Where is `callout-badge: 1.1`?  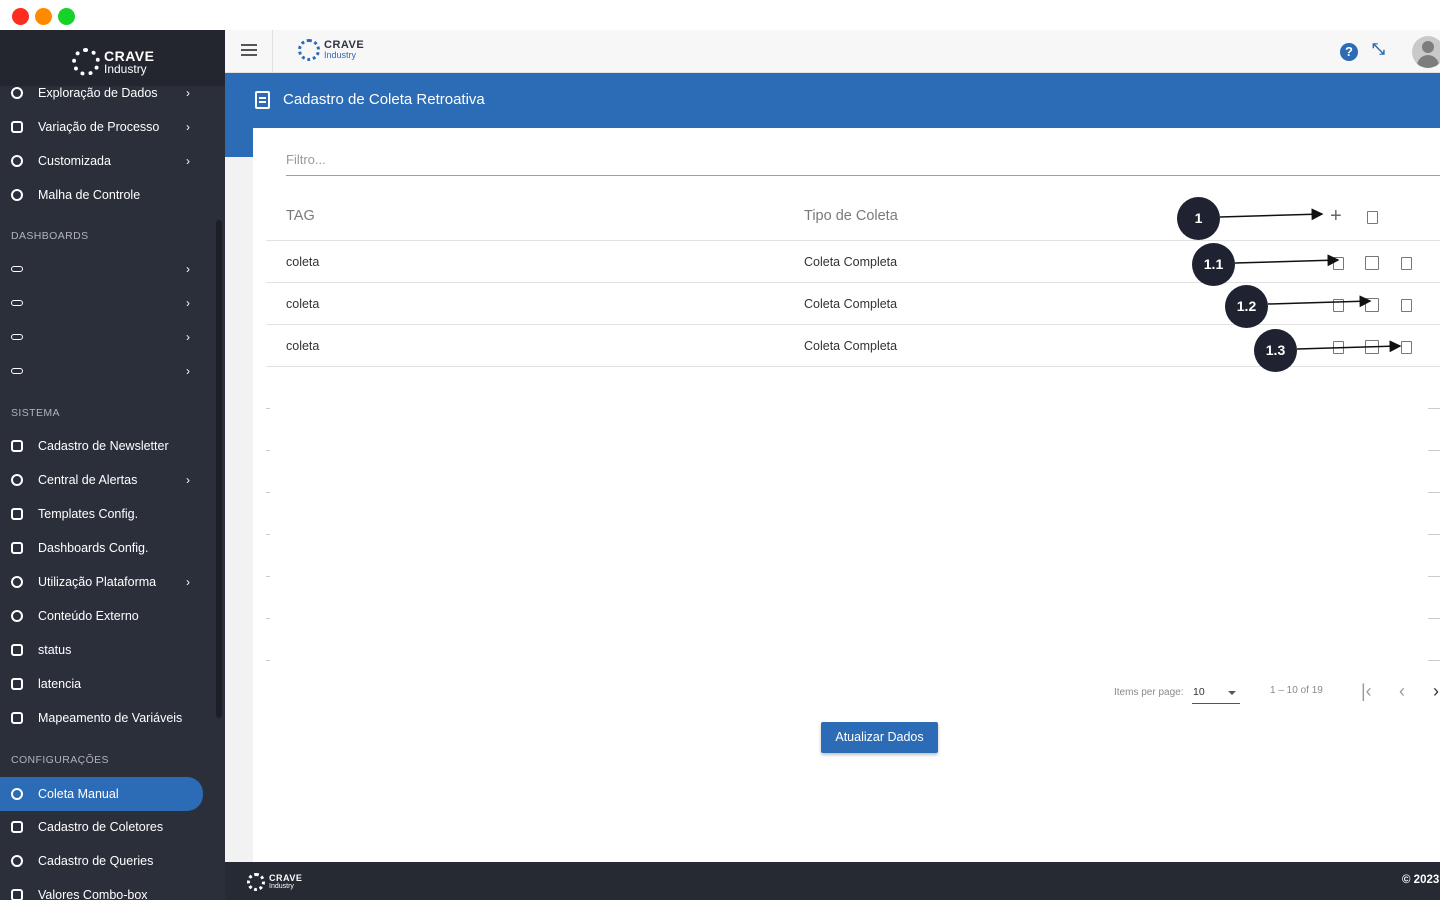 callout-badge: 1.1 is located at coordinates (1213, 264).